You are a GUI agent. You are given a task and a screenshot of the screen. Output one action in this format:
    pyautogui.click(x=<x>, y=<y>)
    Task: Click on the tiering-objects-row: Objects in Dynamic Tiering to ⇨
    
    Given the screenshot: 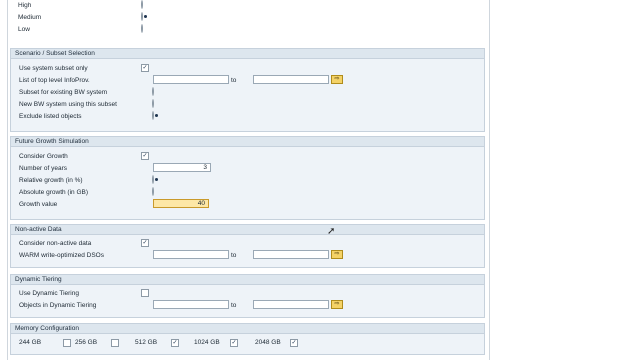 What is the action you would take?
    pyautogui.click(x=247, y=305)
    